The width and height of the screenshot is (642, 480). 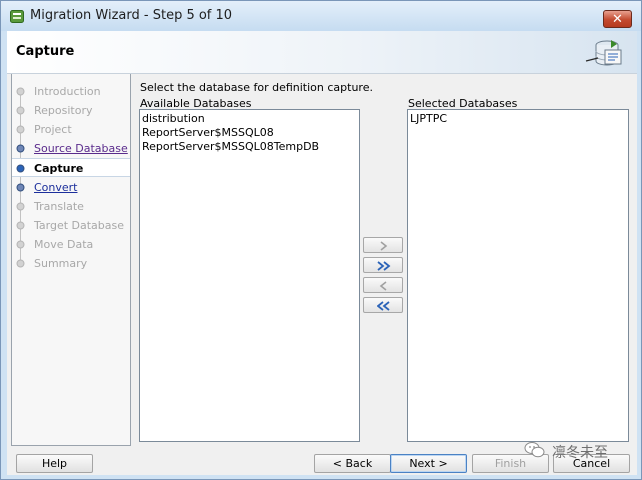 I want to click on wizard-step-convert: Convert, so click(x=71, y=187).